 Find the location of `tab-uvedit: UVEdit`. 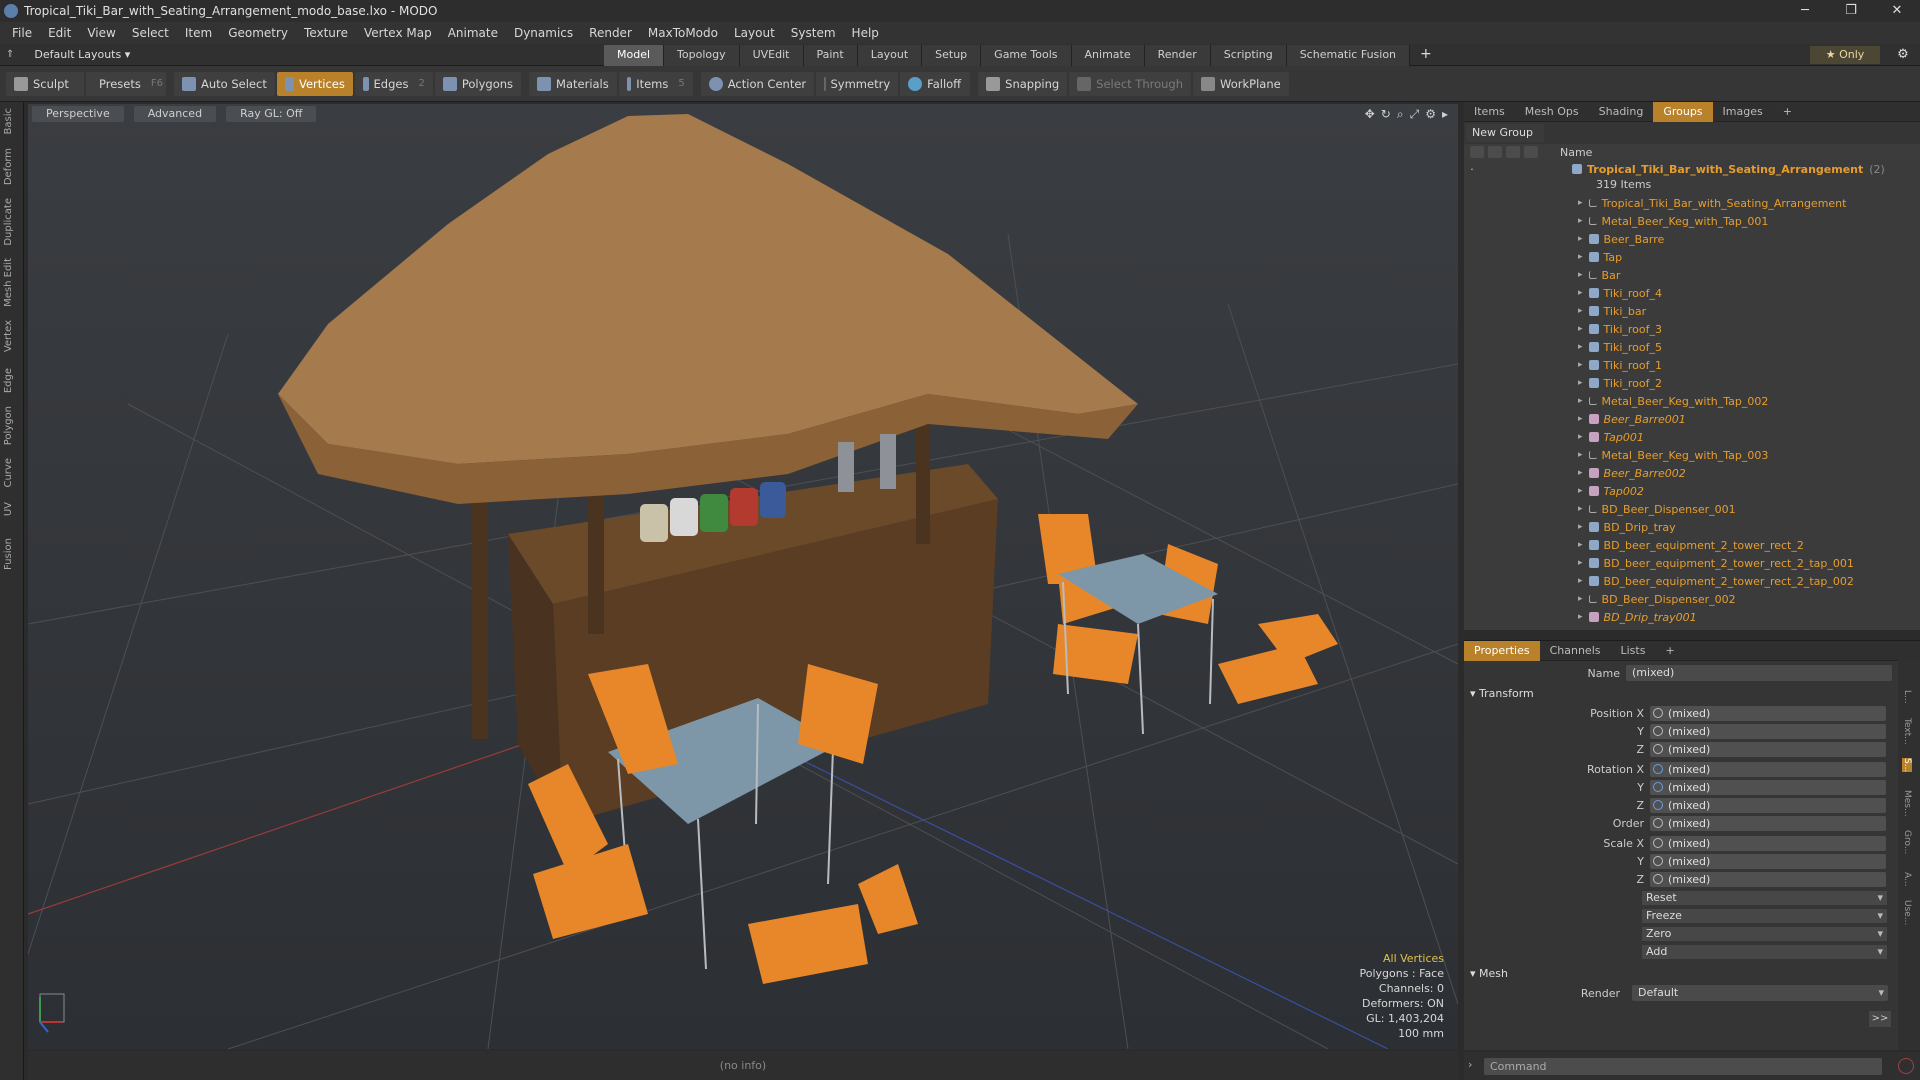

tab-uvedit: UVEdit is located at coordinates (771, 55).